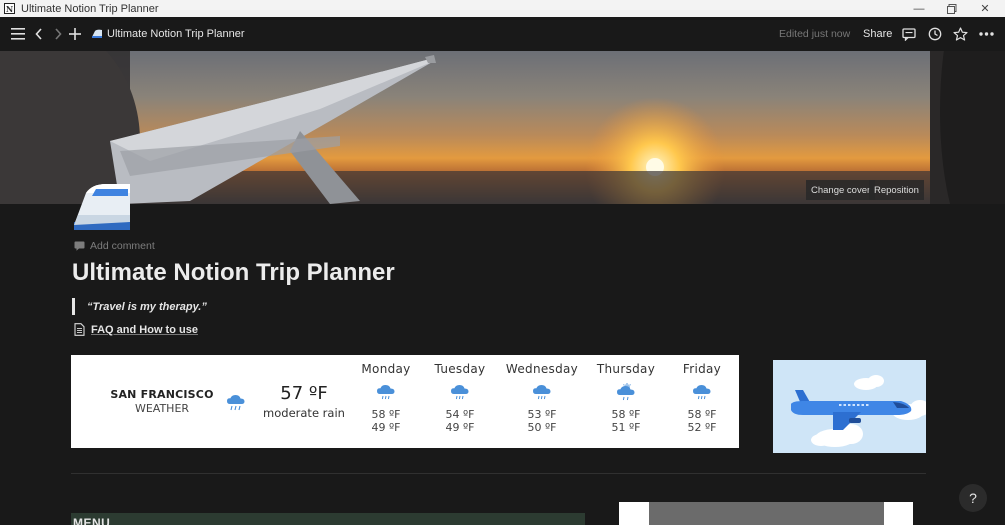 This screenshot has height=525, width=1005. I want to click on train-page-icon-large, so click(102, 207).